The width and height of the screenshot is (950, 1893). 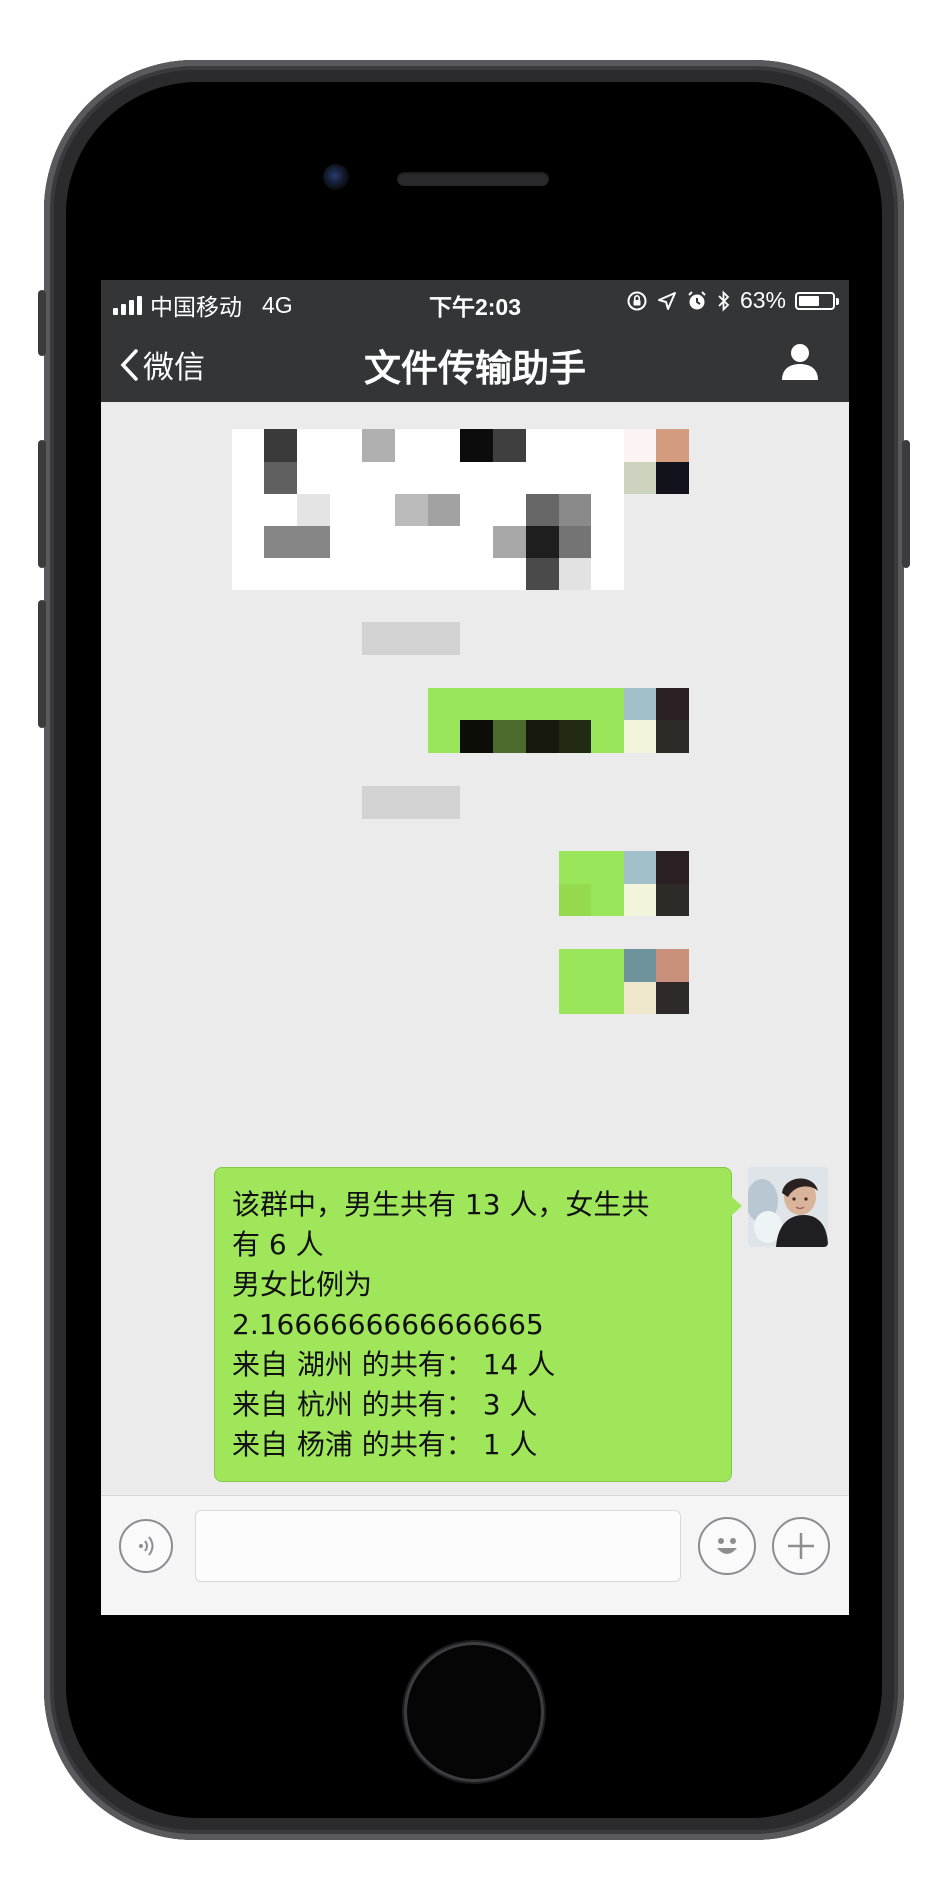 What do you see at coordinates (385, 1404) in the screenshot?
I see `message-line-6: 来自 杭州 的共有： 3 人` at bounding box center [385, 1404].